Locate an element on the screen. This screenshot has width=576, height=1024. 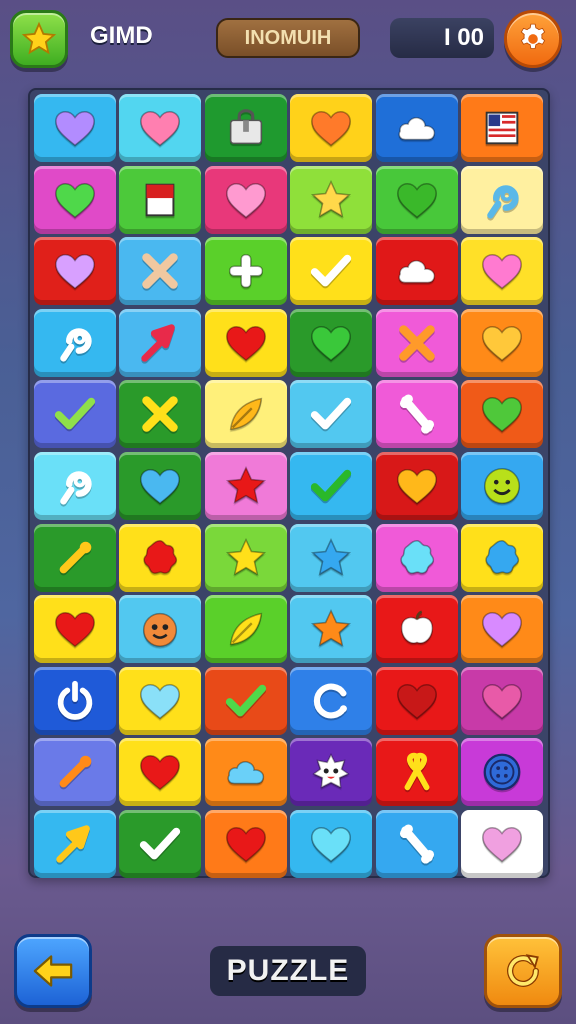
score-display: I 00 is located at coordinates (442, 38).